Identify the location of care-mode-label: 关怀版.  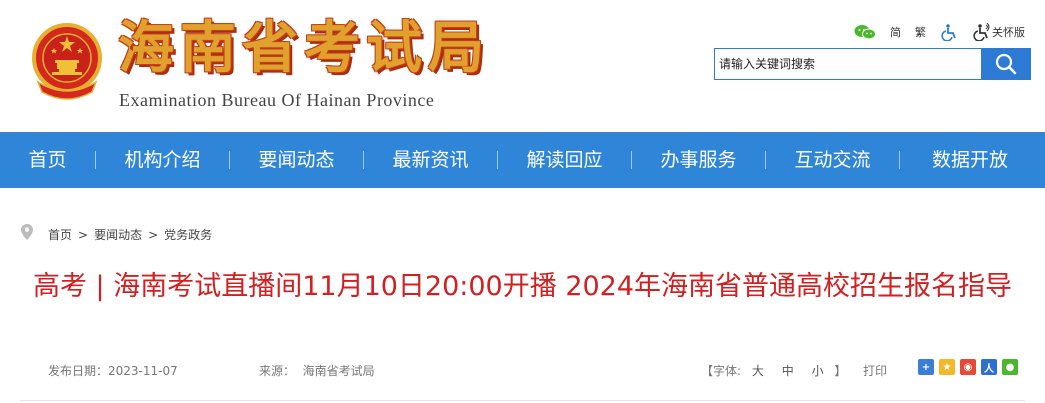
(1008, 32).